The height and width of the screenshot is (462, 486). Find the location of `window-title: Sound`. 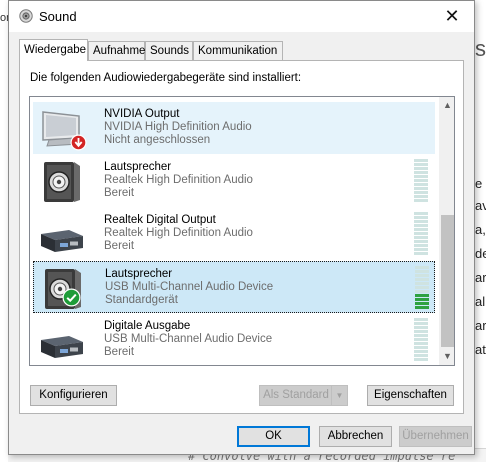

window-title: Sound is located at coordinates (58, 16).